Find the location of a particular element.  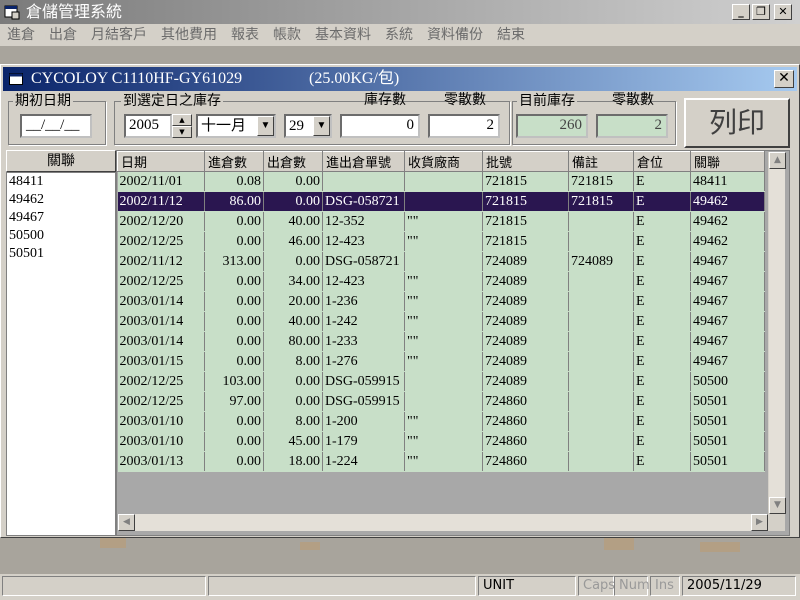

column-header: 進倉數 is located at coordinates (234, 161).